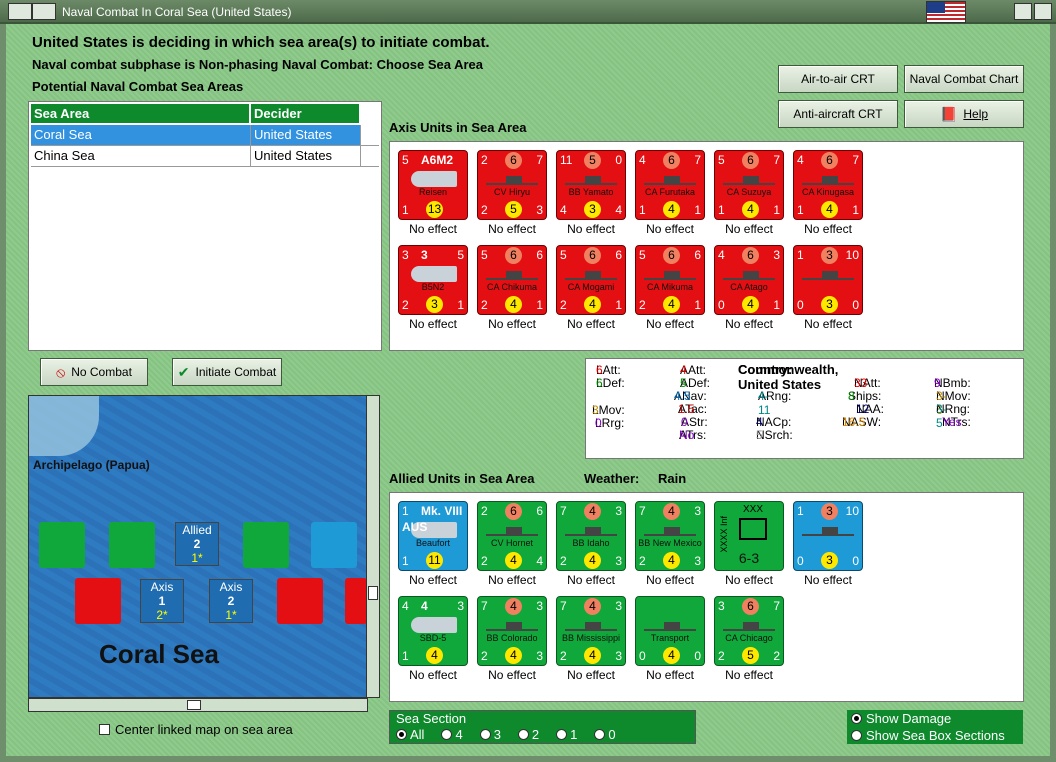 The width and height of the screenshot is (1056, 762). Describe the element at coordinates (94, 372) in the screenshot. I see `no-combat-button: ⦸ No Combat` at that location.